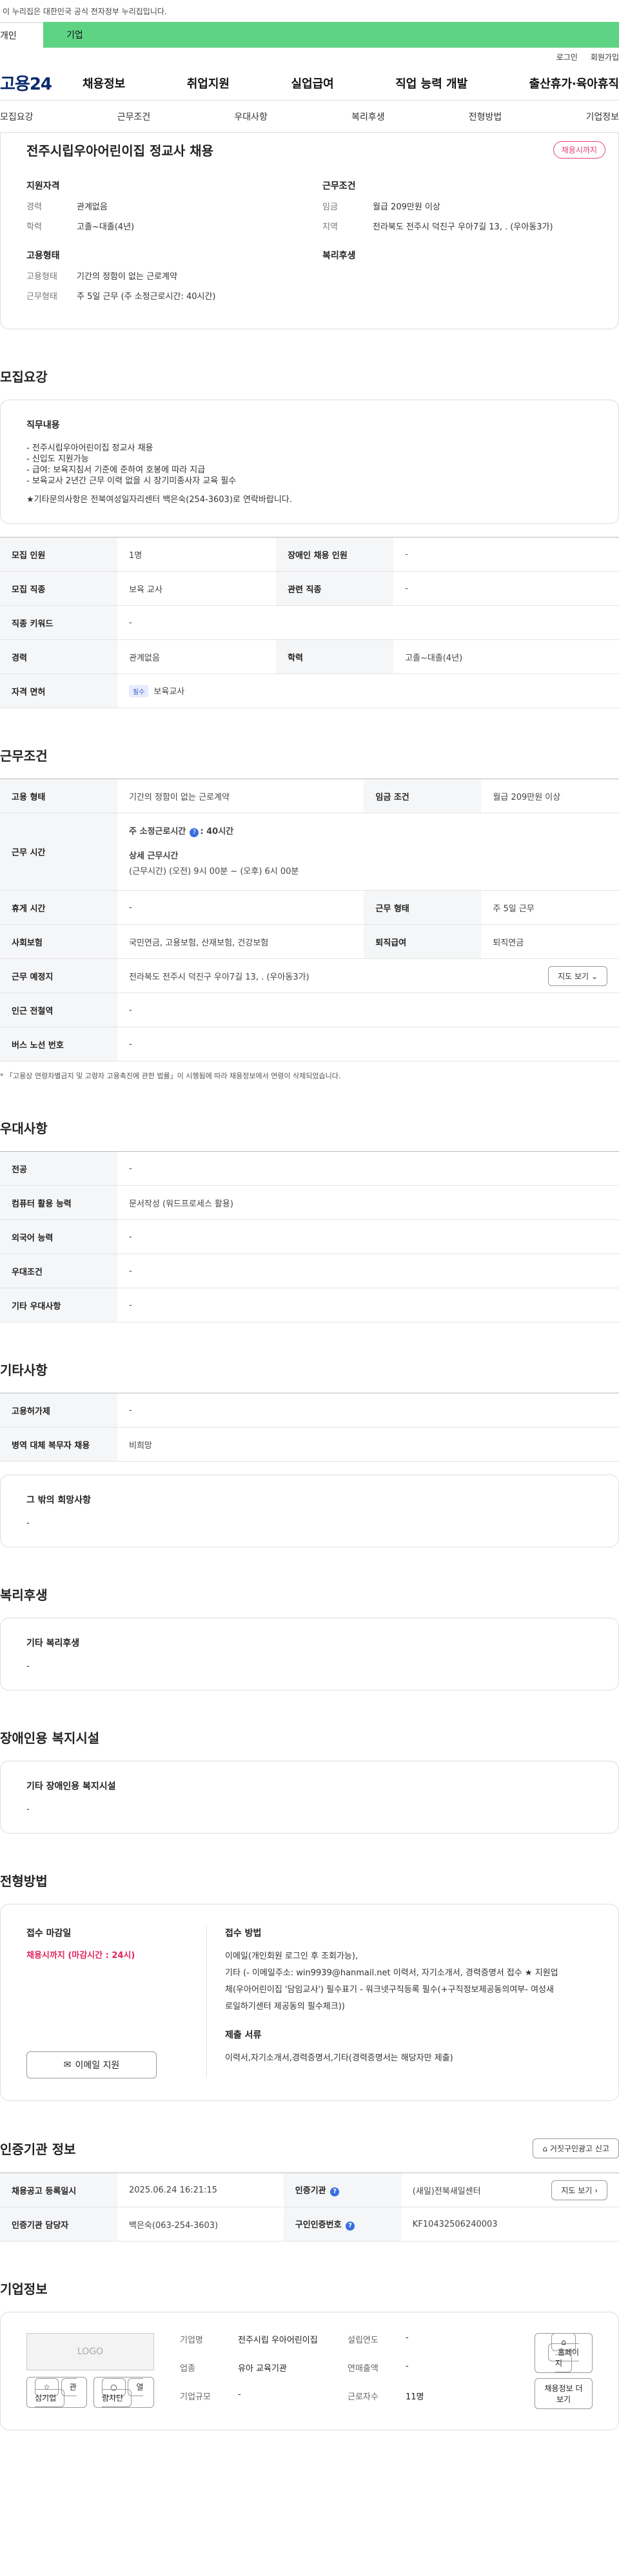 The image size is (619, 2576). I want to click on homepage-button: ⌂ 홈페이지, so click(564, 2353).